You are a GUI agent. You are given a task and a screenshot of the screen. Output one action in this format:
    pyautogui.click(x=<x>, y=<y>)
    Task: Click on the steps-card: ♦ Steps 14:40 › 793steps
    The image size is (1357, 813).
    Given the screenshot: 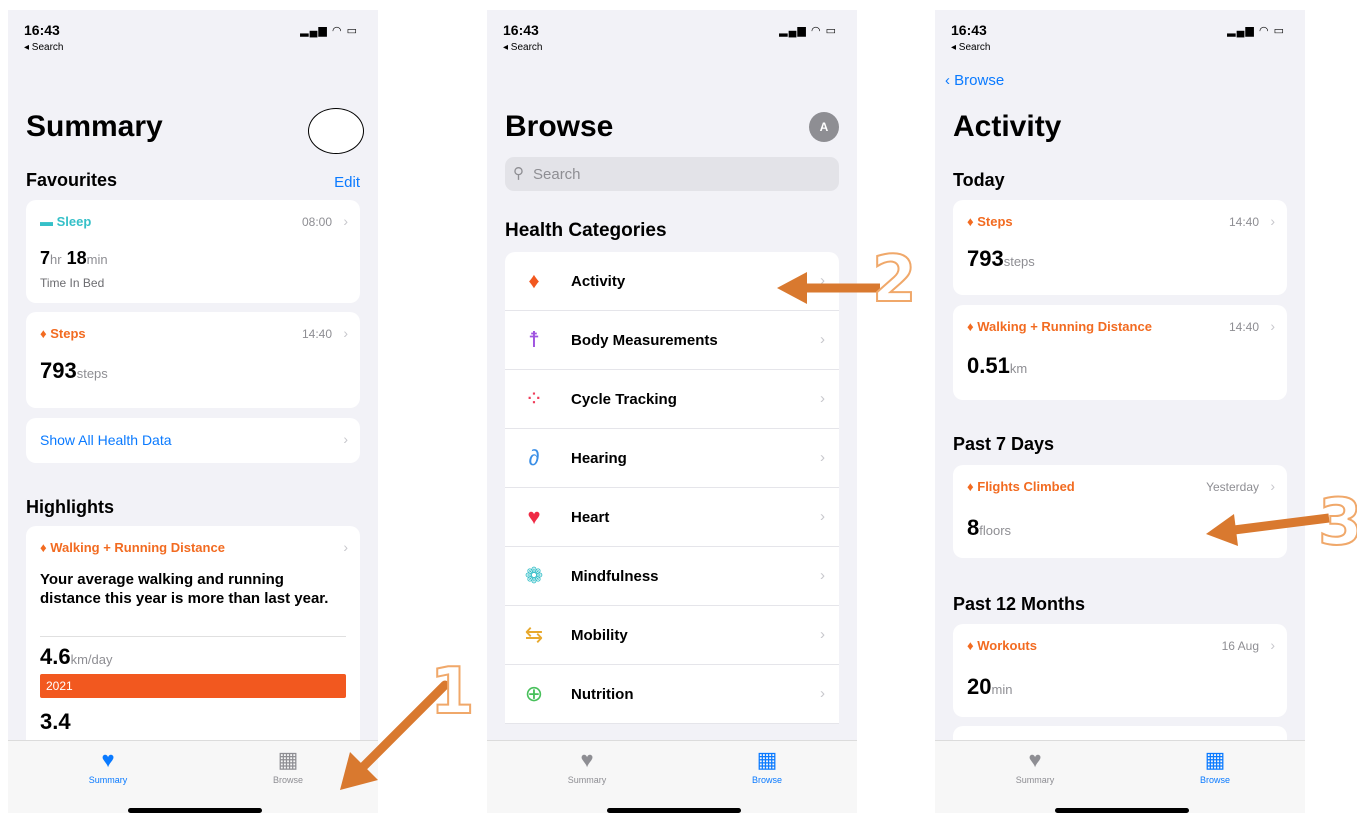 What is the action you would take?
    pyautogui.click(x=193, y=360)
    